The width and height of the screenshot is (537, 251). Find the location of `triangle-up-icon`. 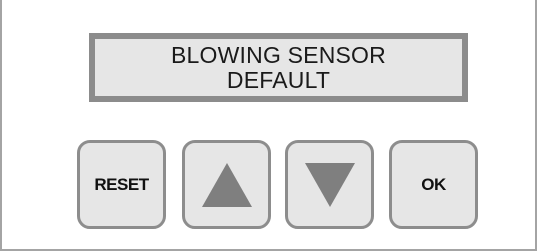

triangle-up-icon is located at coordinates (227, 185).